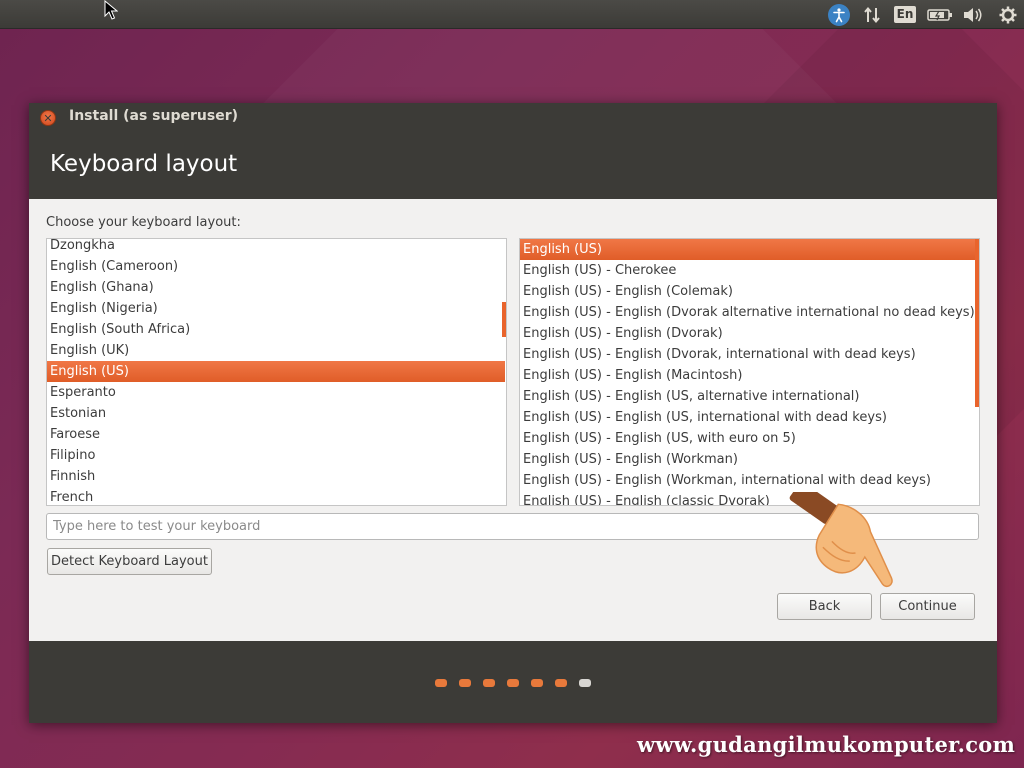 This screenshot has width=1024, height=768. What do you see at coordinates (153, 116) in the screenshot?
I see `window-title: Install (as superuser)` at bounding box center [153, 116].